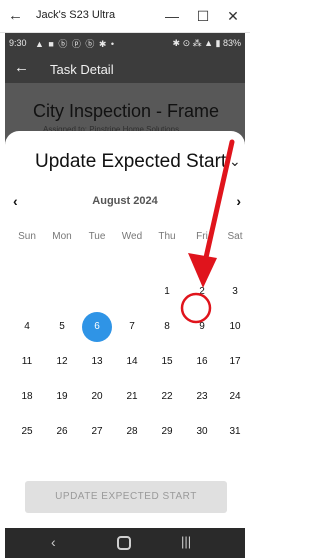 This screenshot has width=320, height=560. Describe the element at coordinates (235, 161) in the screenshot. I see `chevron-down-icon: ⌄` at that location.